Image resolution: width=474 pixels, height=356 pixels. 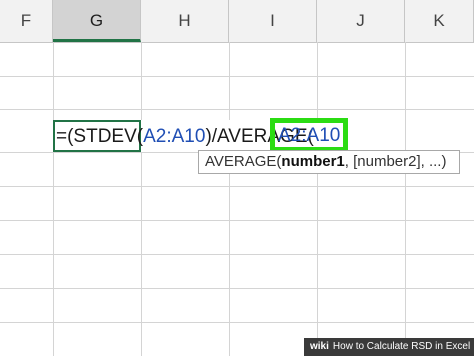 What do you see at coordinates (309, 135) in the screenshot?
I see `highlighted-range-ref: A2:A10` at bounding box center [309, 135].